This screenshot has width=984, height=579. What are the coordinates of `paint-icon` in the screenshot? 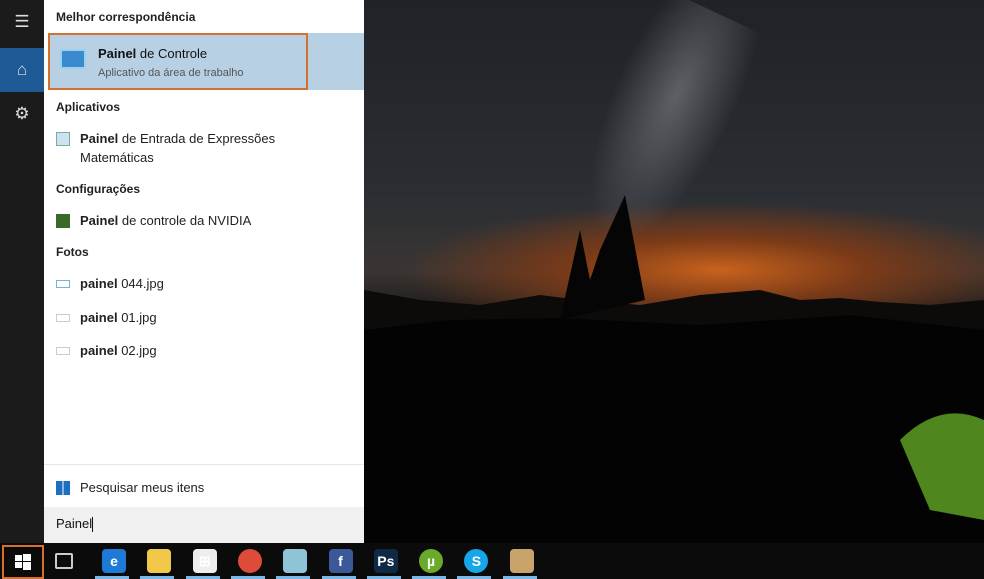 It's located at (521, 561).